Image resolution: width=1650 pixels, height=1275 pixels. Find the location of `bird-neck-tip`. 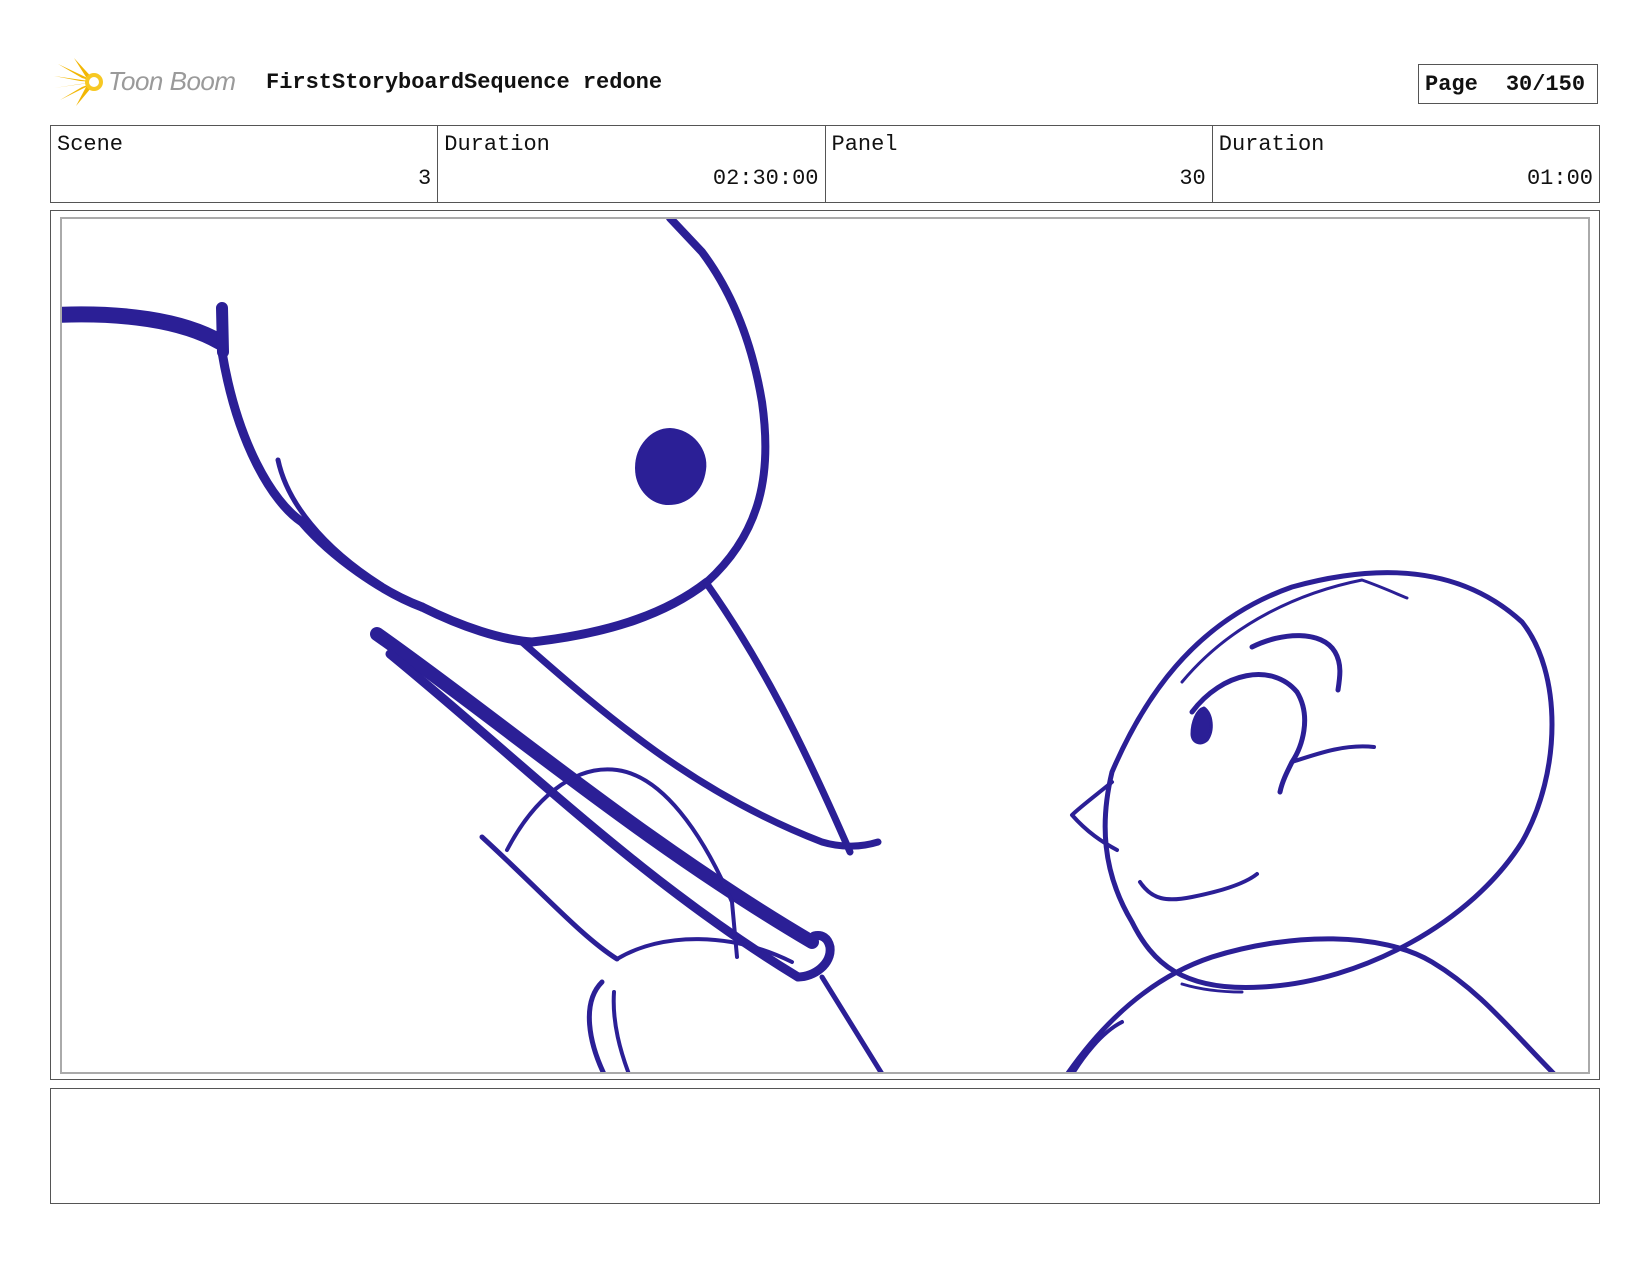

bird-neck-tip is located at coordinates (222, 330).